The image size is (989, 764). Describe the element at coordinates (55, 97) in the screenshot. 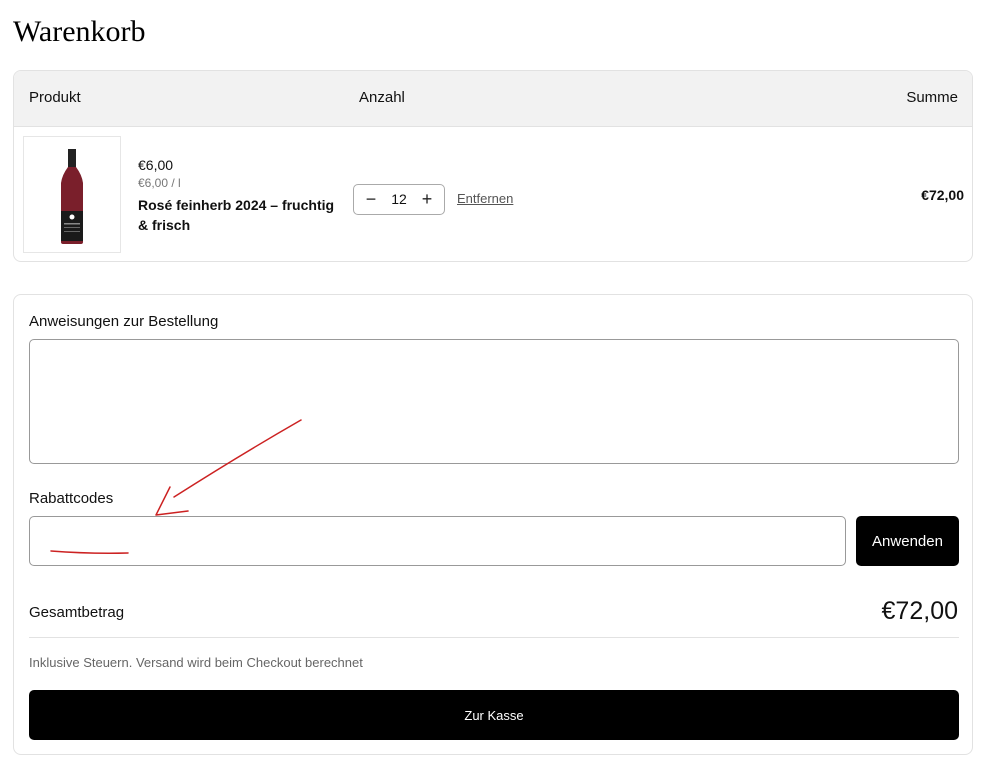

I see `column-header-product: Produkt` at that location.